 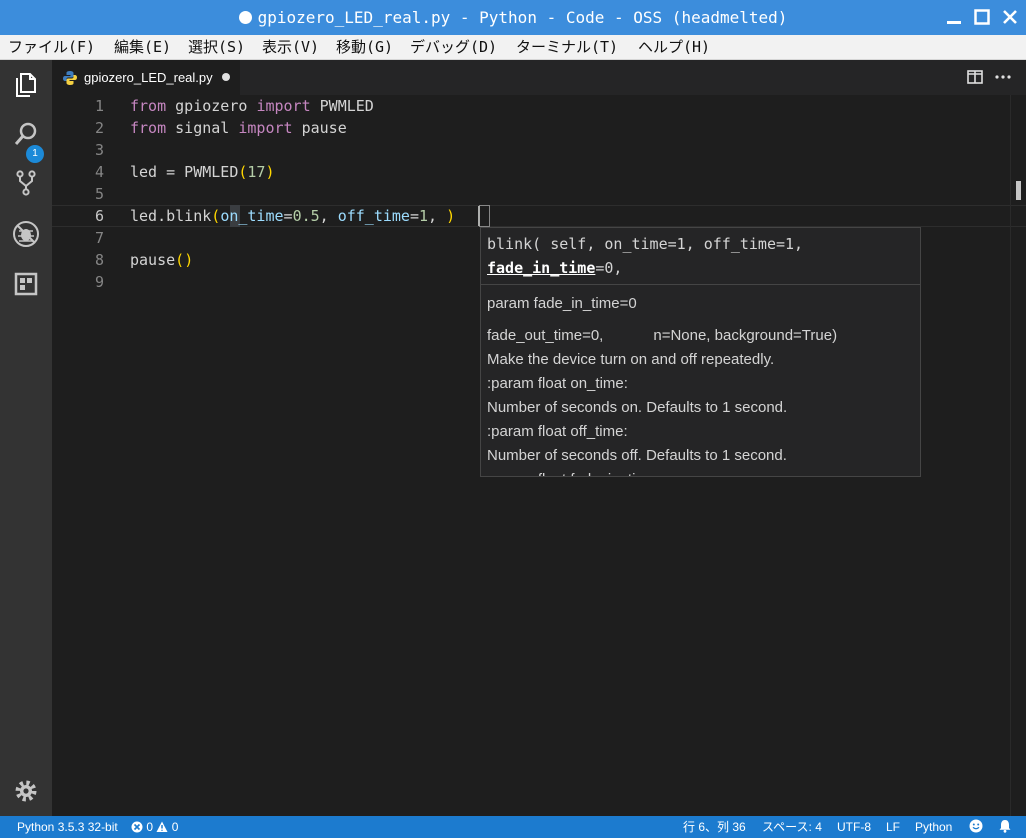 I want to click on line-number: 1, so click(x=99, y=106).